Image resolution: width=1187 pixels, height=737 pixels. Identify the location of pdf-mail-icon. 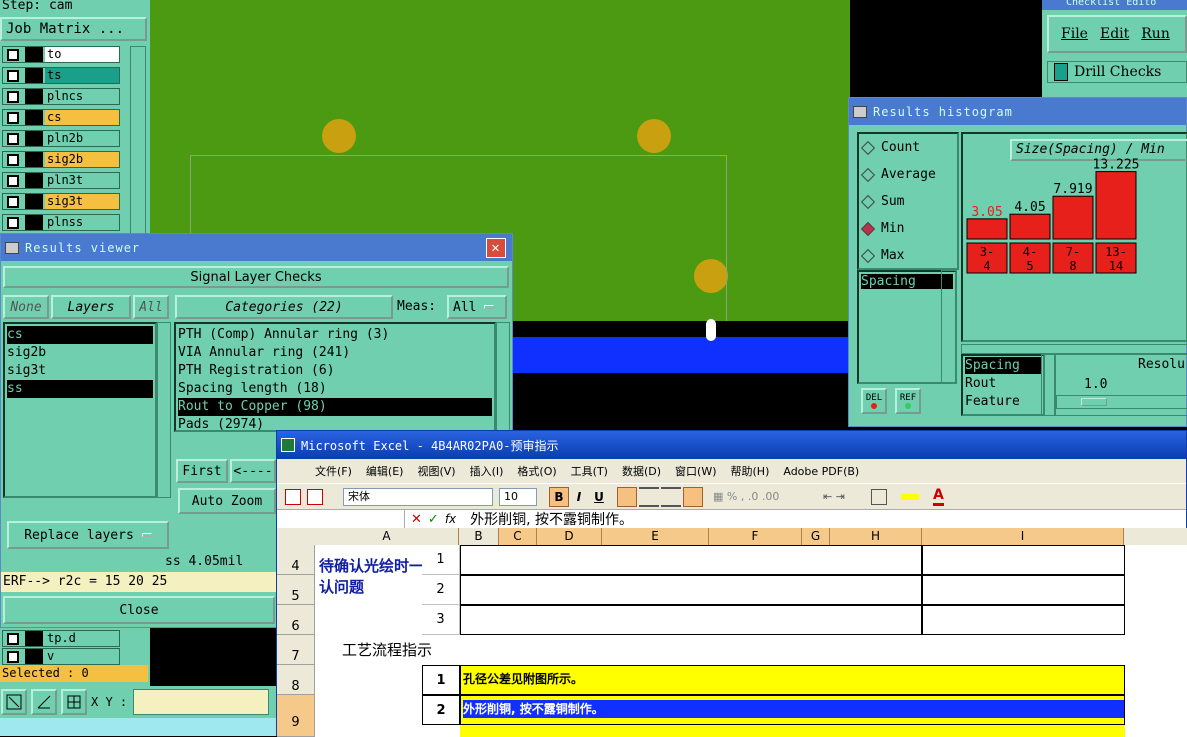
(315, 496).